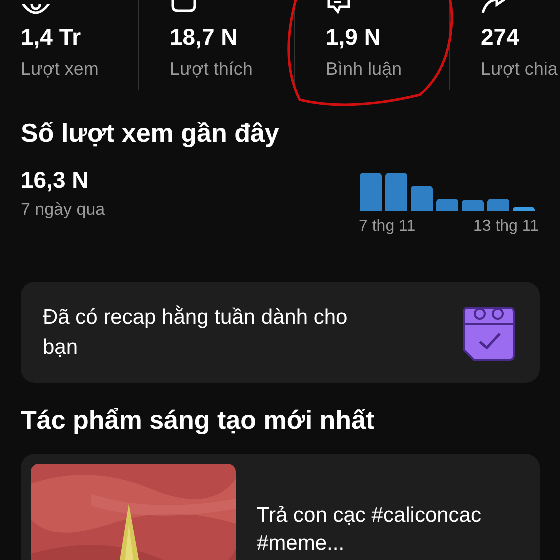  Describe the element at coordinates (55, 180) in the screenshot. I see `views-total: 16,3 N` at that location.